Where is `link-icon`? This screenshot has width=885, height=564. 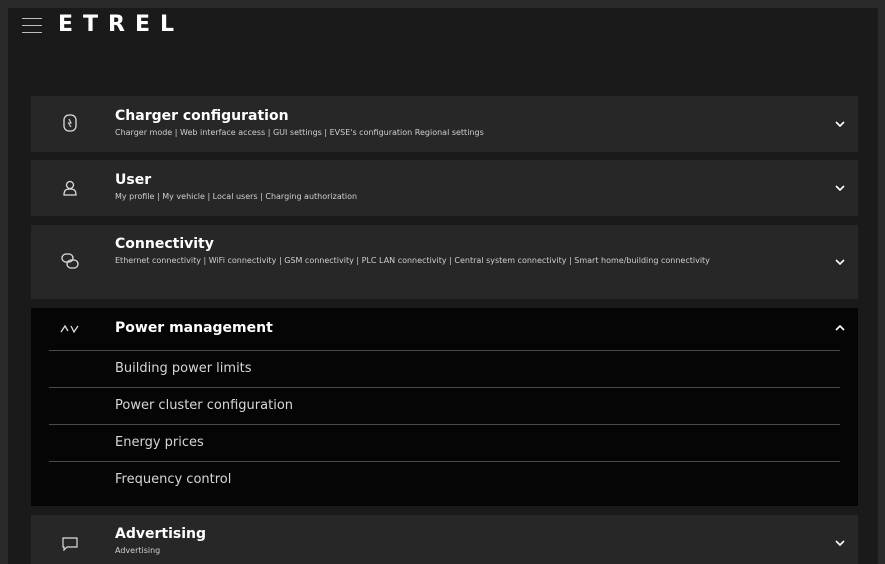
link-icon is located at coordinates (70, 261).